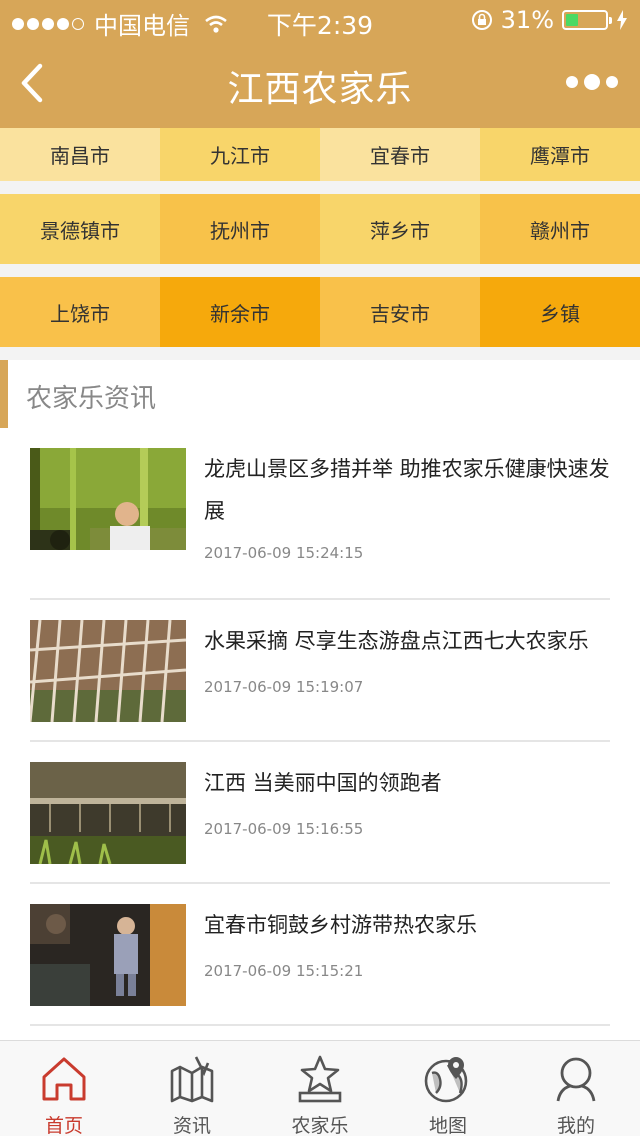  Describe the element at coordinates (284, 553) in the screenshot. I see `news-time: 2017-06-09 15:24:15` at that location.